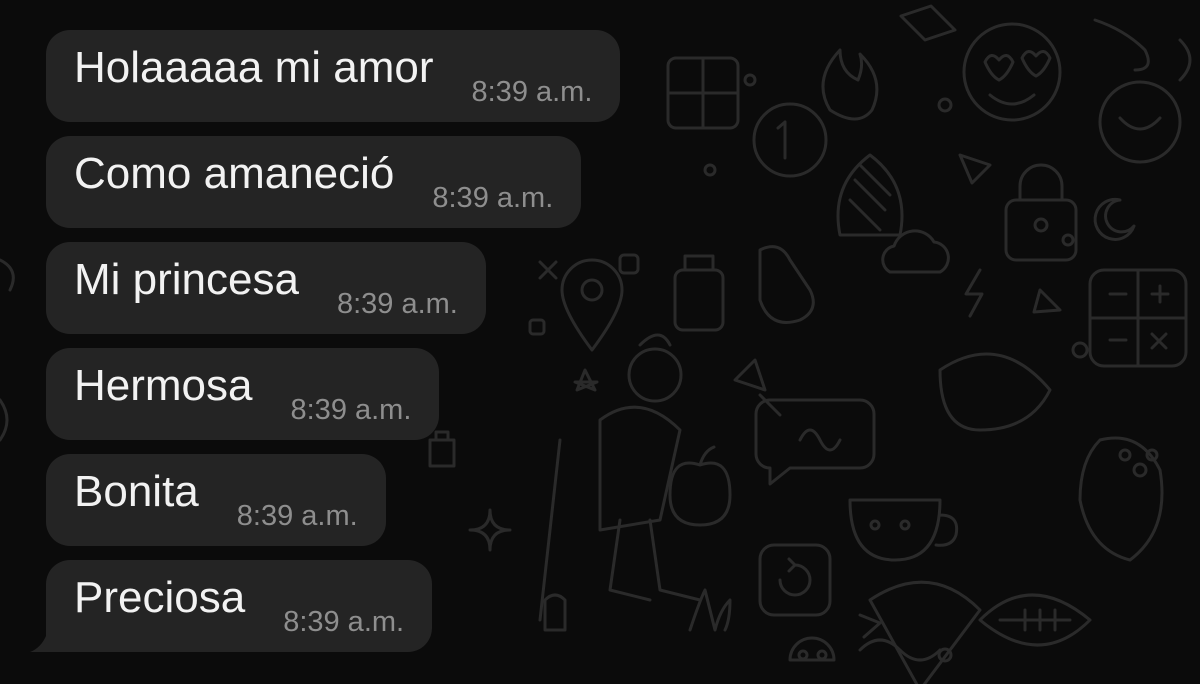 Image resolution: width=1200 pixels, height=684 pixels. I want to click on message-text: Mi princesa, so click(186, 279).